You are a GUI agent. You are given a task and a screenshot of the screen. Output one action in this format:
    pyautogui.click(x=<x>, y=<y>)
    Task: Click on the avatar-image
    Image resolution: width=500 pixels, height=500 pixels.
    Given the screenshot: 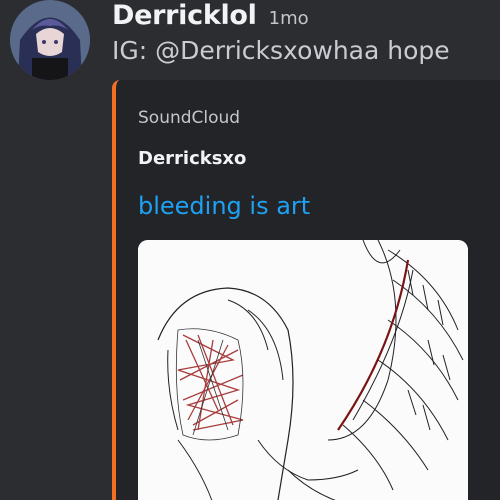 What is the action you would take?
    pyautogui.click(x=50, y=40)
    